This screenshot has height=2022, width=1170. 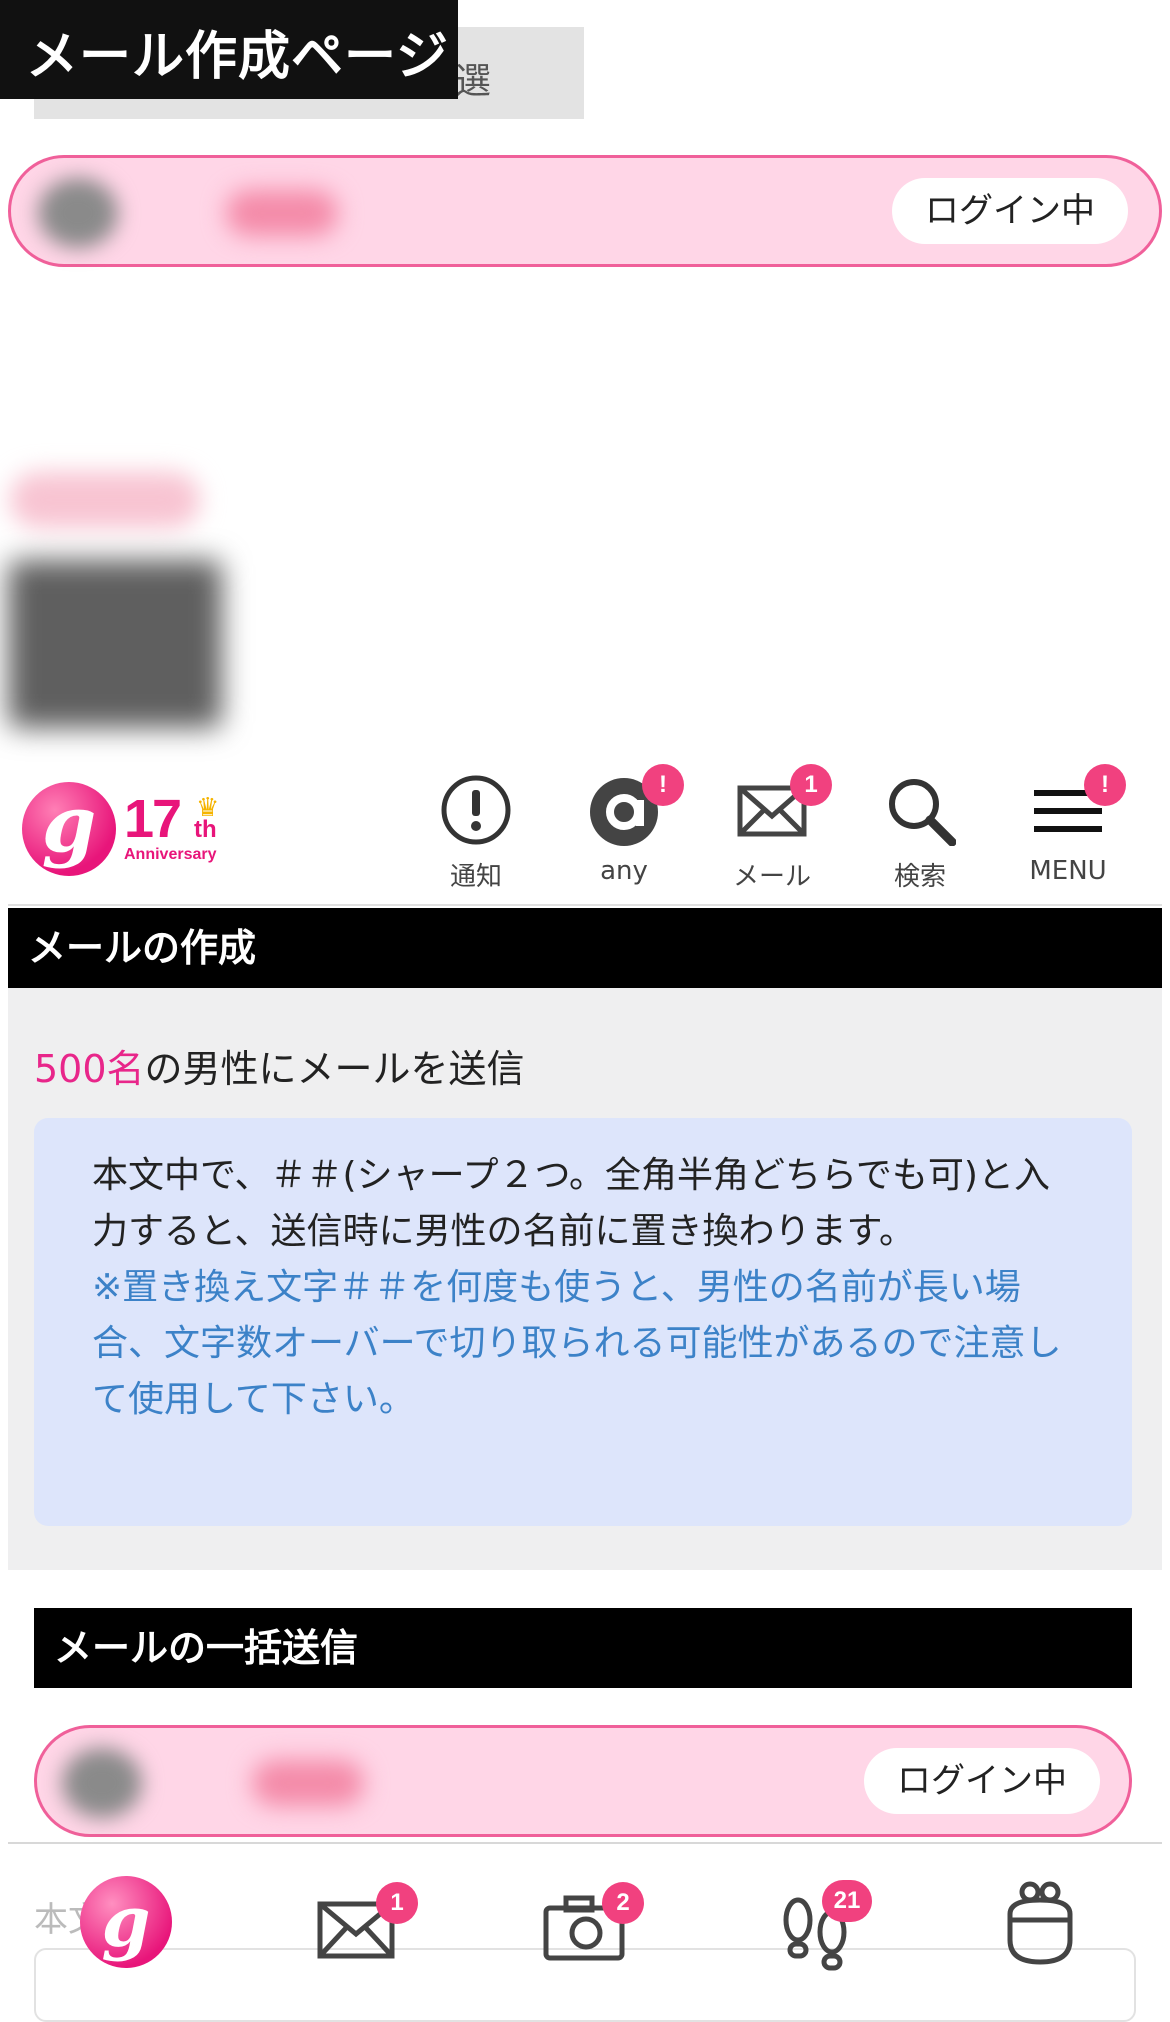 What do you see at coordinates (237, 57) in the screenshot?
I see `page-caption: メール作成ページ` at bounding box center [237, 57].